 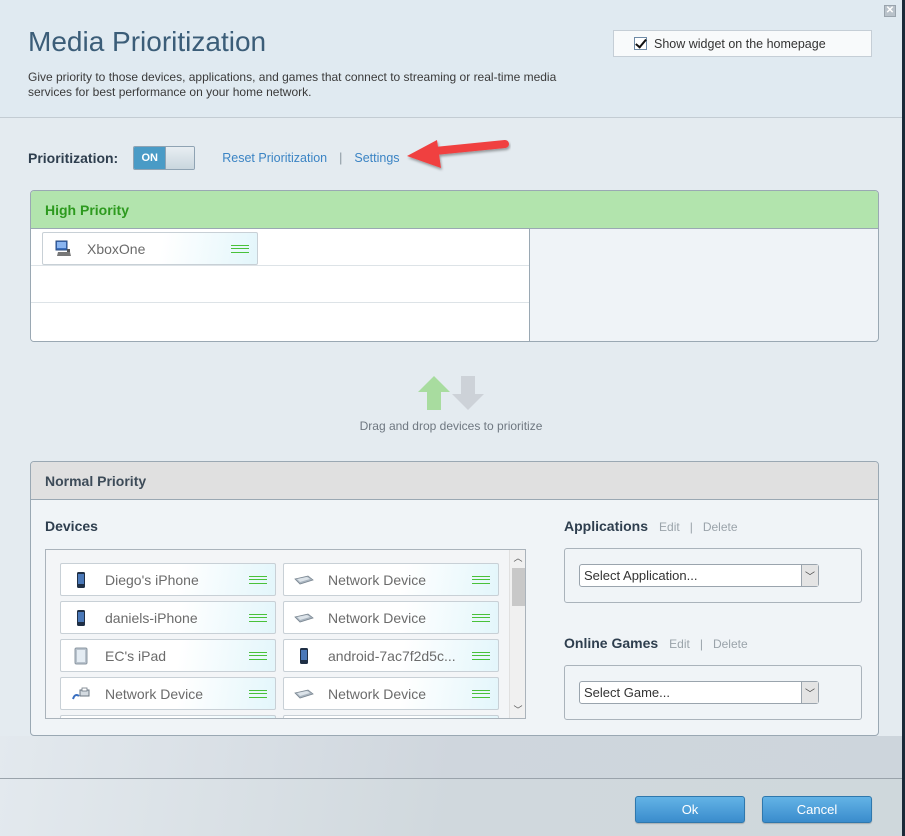 I want to click on drag-hint: Drag and drop devices to prioritize, so click(x=451, y=403).